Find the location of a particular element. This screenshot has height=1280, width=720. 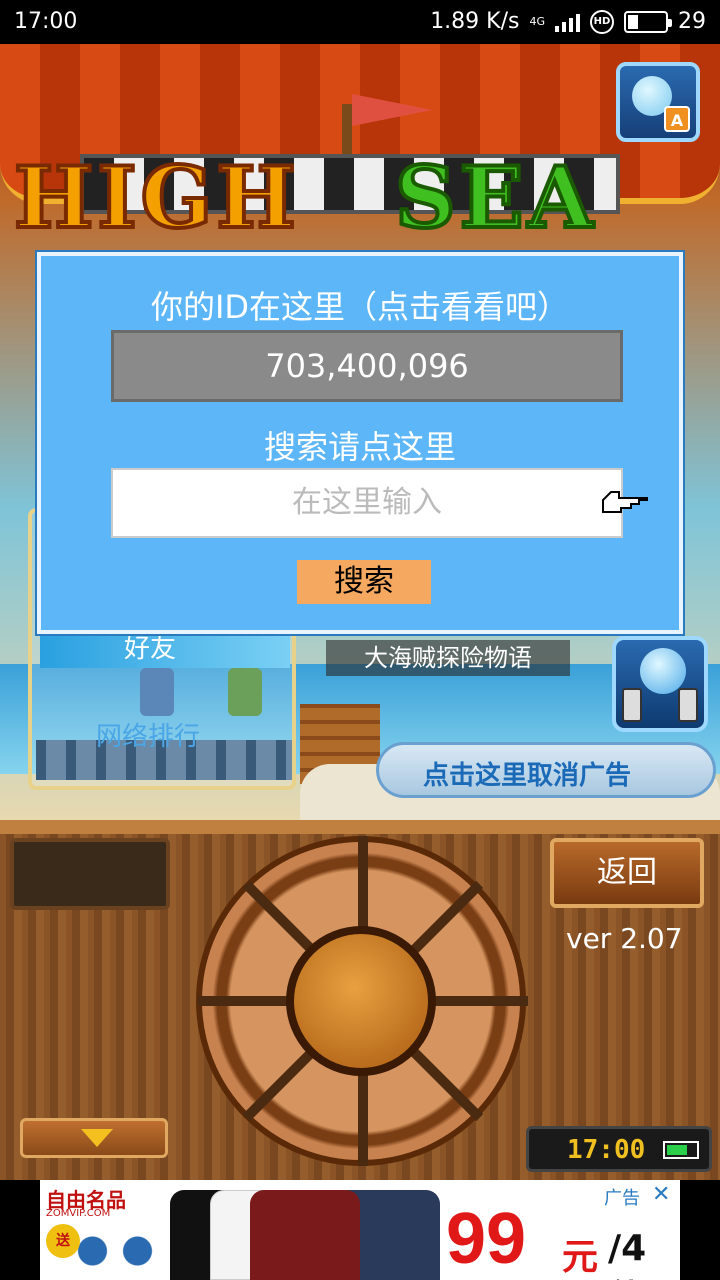

search-title: 搜索请点这里 is located at coordinates (359, 447).